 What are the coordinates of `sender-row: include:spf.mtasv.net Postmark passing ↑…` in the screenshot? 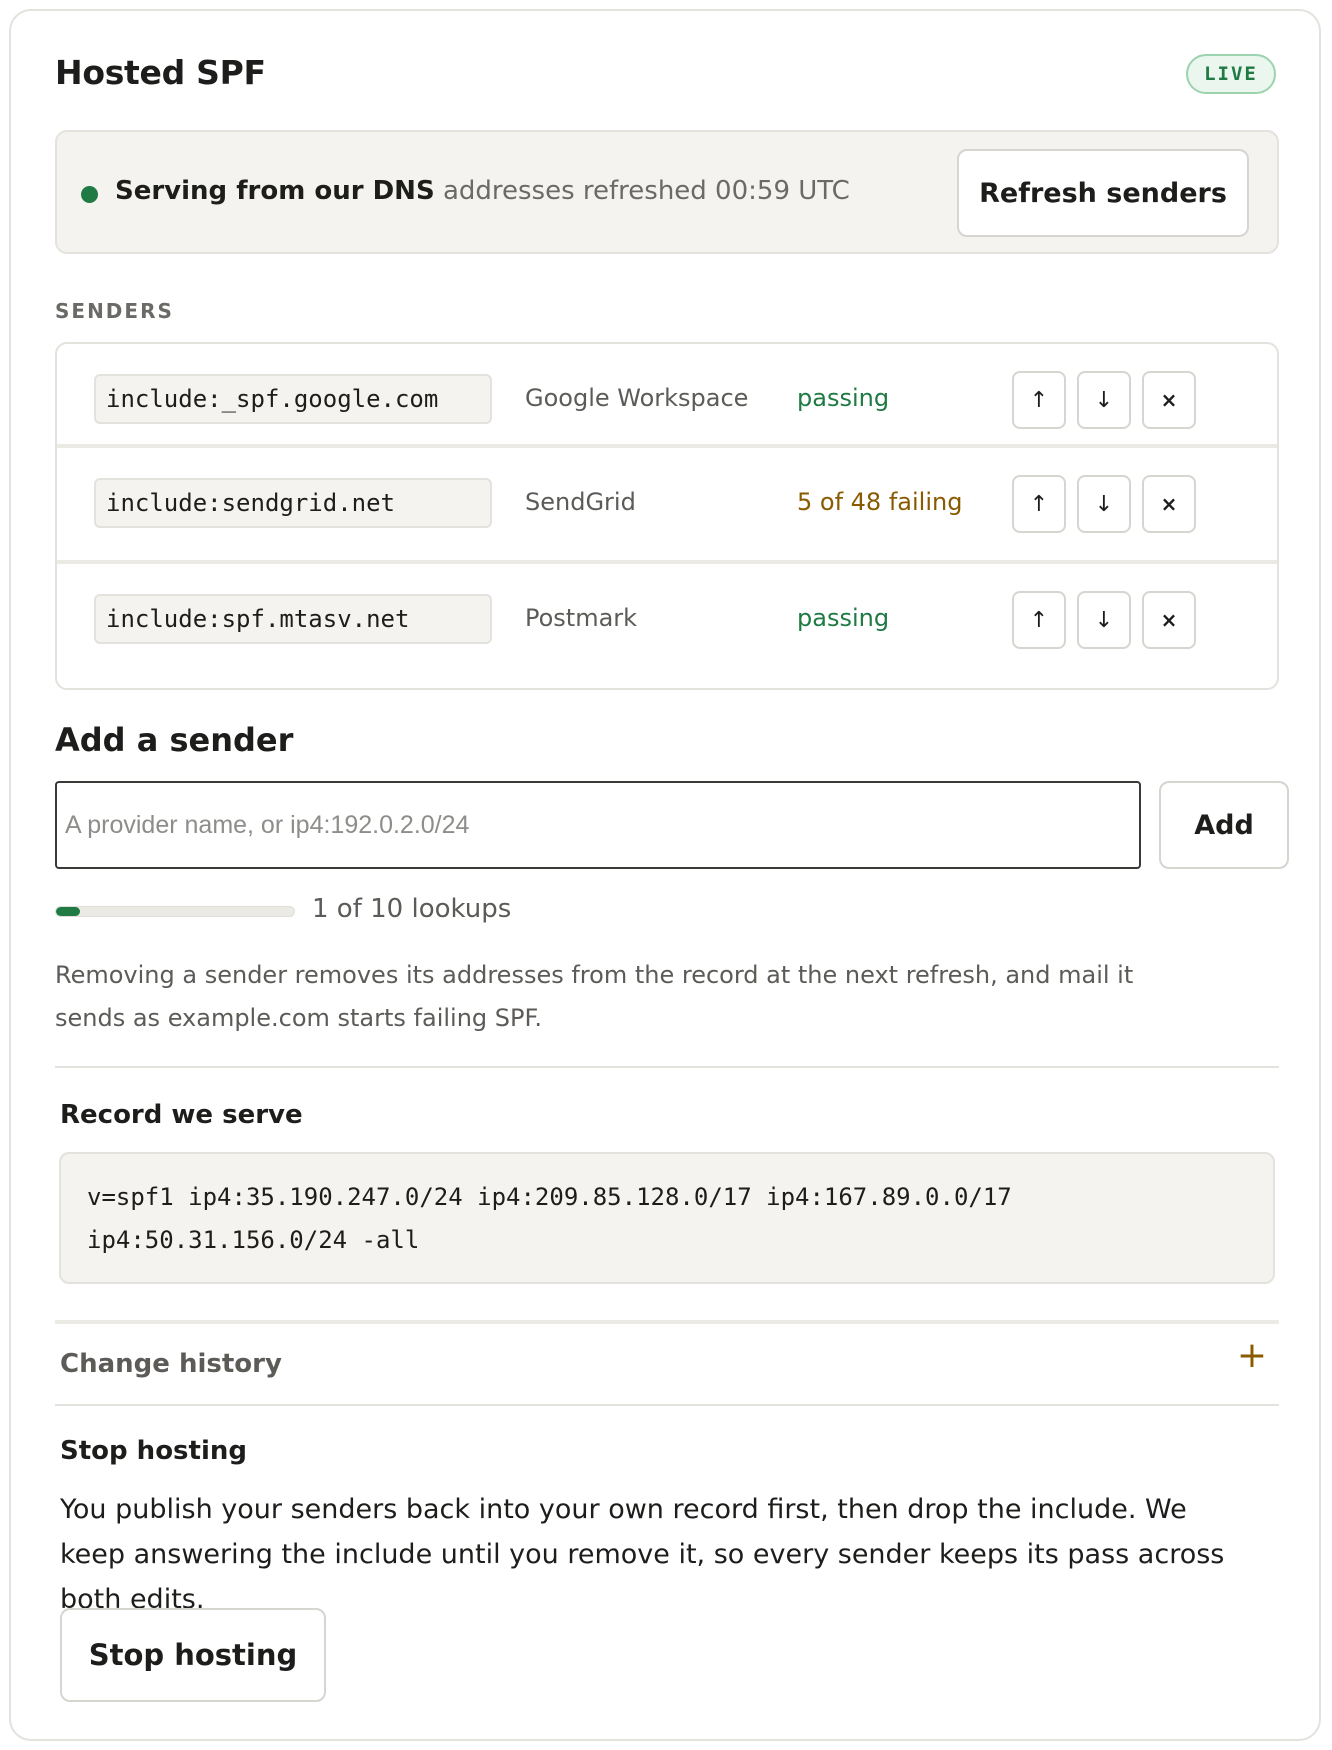 It's located at (667, 619).